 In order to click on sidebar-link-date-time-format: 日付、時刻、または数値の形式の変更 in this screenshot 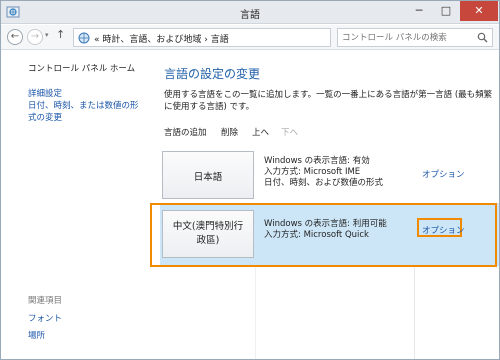, I will do `click(87, 112)`.